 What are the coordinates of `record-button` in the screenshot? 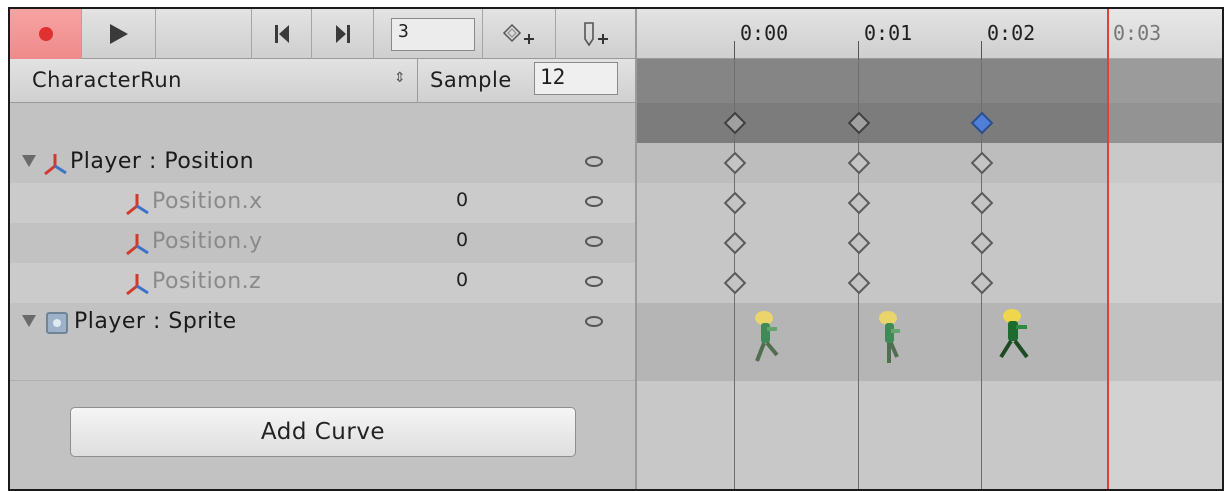 It's located at (46, 34).